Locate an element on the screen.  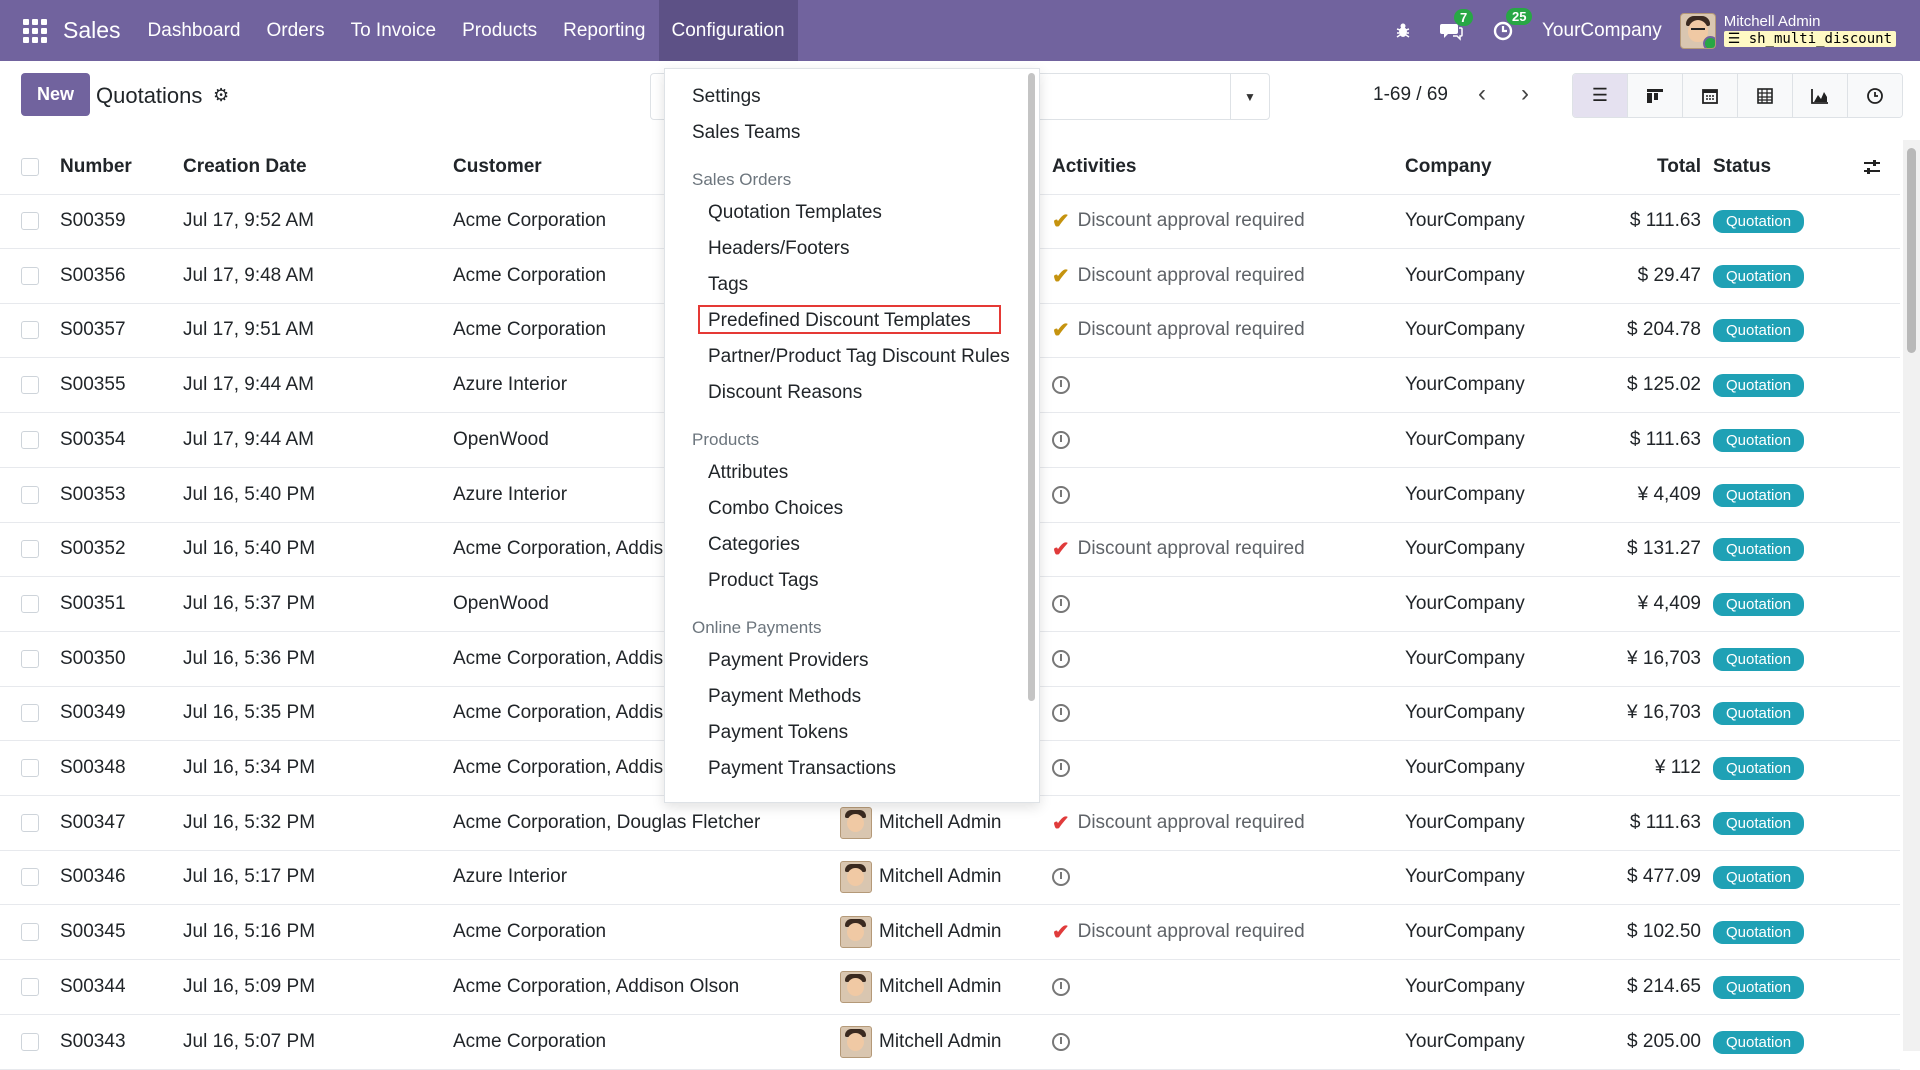
column-header-company: Company is located at coordinates (1480, 167).